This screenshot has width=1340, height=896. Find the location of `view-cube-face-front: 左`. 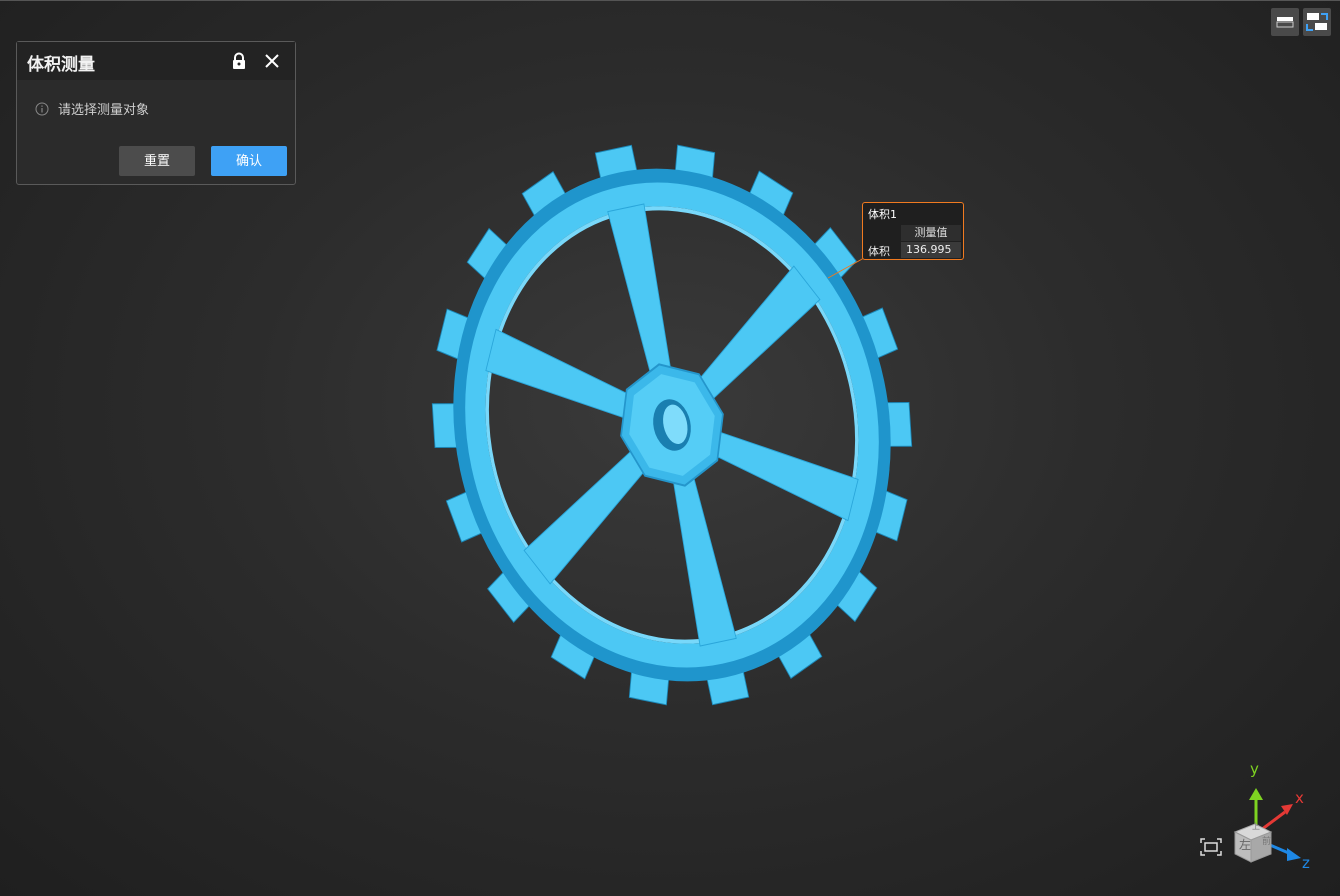

view-cube-face-front: 左 is located at coordinates (1245, 845).